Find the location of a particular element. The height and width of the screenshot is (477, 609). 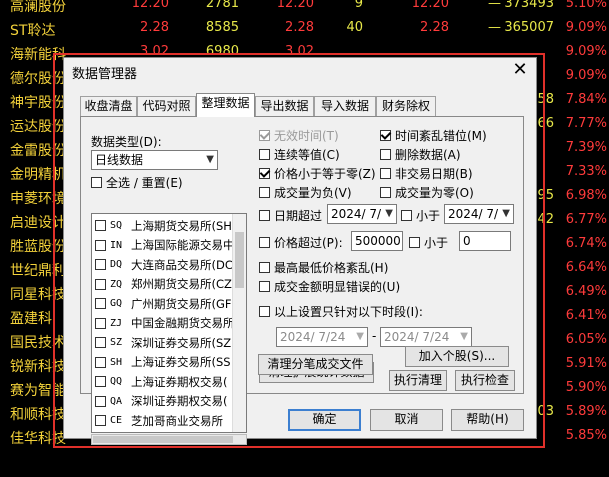

tab-import-data: 导入数据 is located at coordinates (345, 106).